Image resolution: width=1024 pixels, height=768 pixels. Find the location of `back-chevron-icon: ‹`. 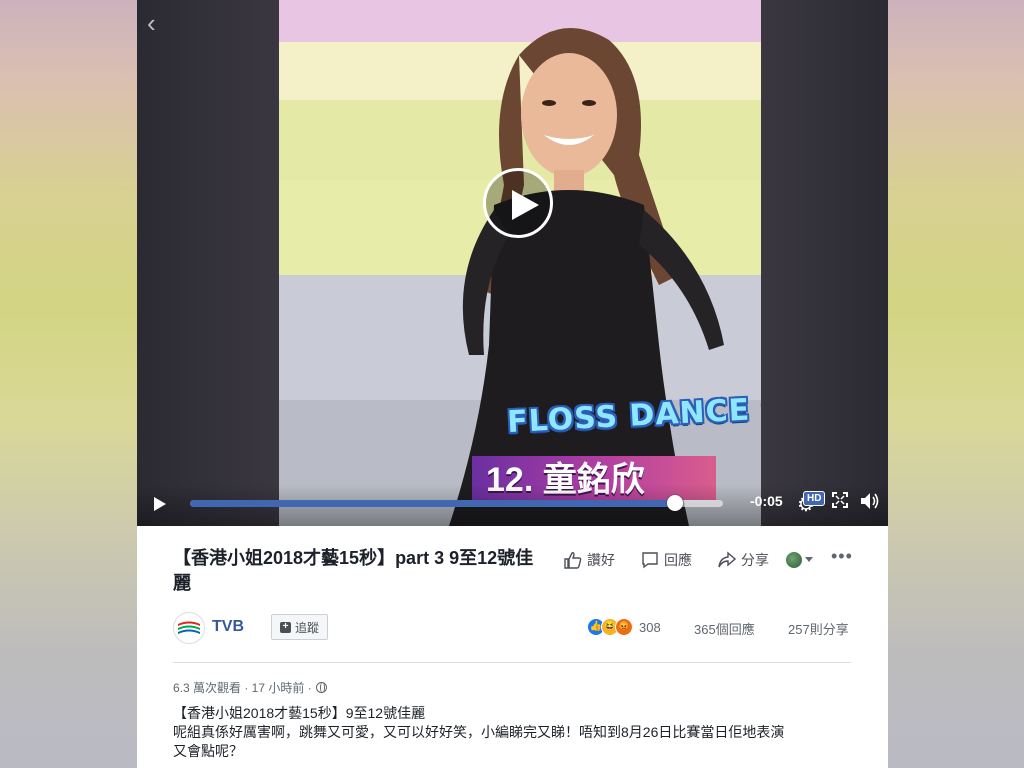

back-chevron-icon: ‹ is located at coordinates (159, 23).